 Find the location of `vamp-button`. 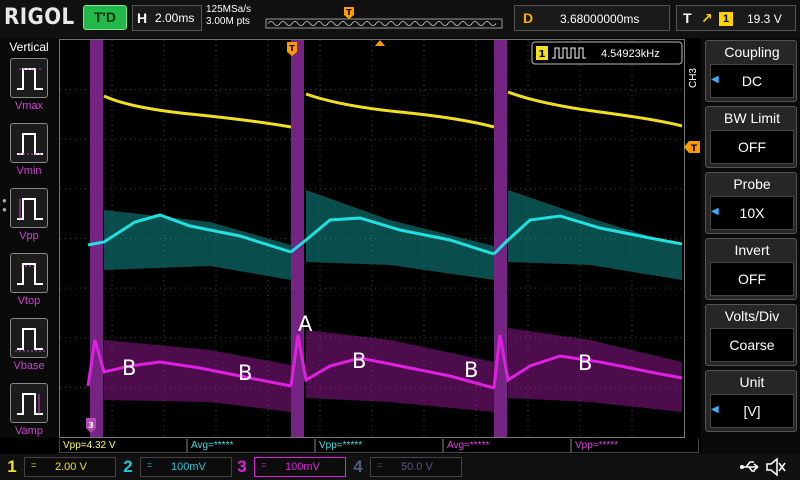

vamp-button is located at coordinates (29, 403).